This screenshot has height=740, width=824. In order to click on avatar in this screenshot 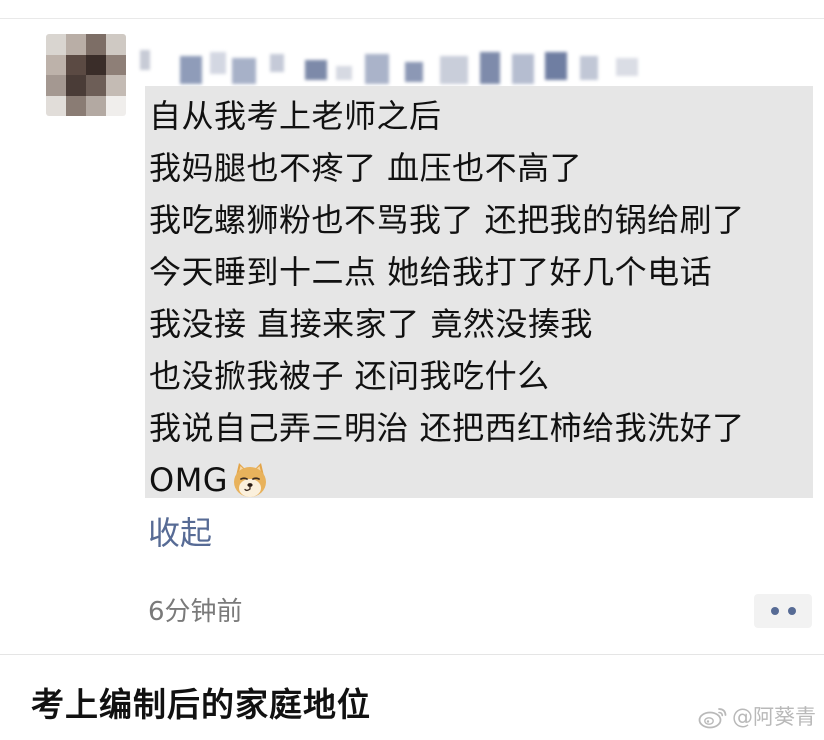, I will do `click(86, 75)`.